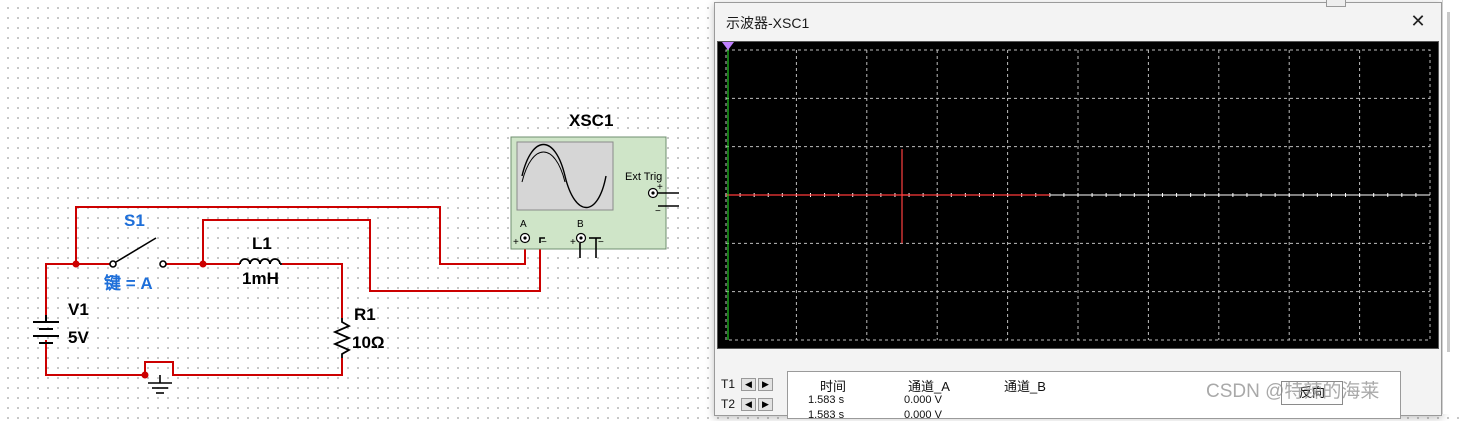 This screenshot has width=1459, height=421. I want to click on close-icon: ✕, so click(1418, 20).